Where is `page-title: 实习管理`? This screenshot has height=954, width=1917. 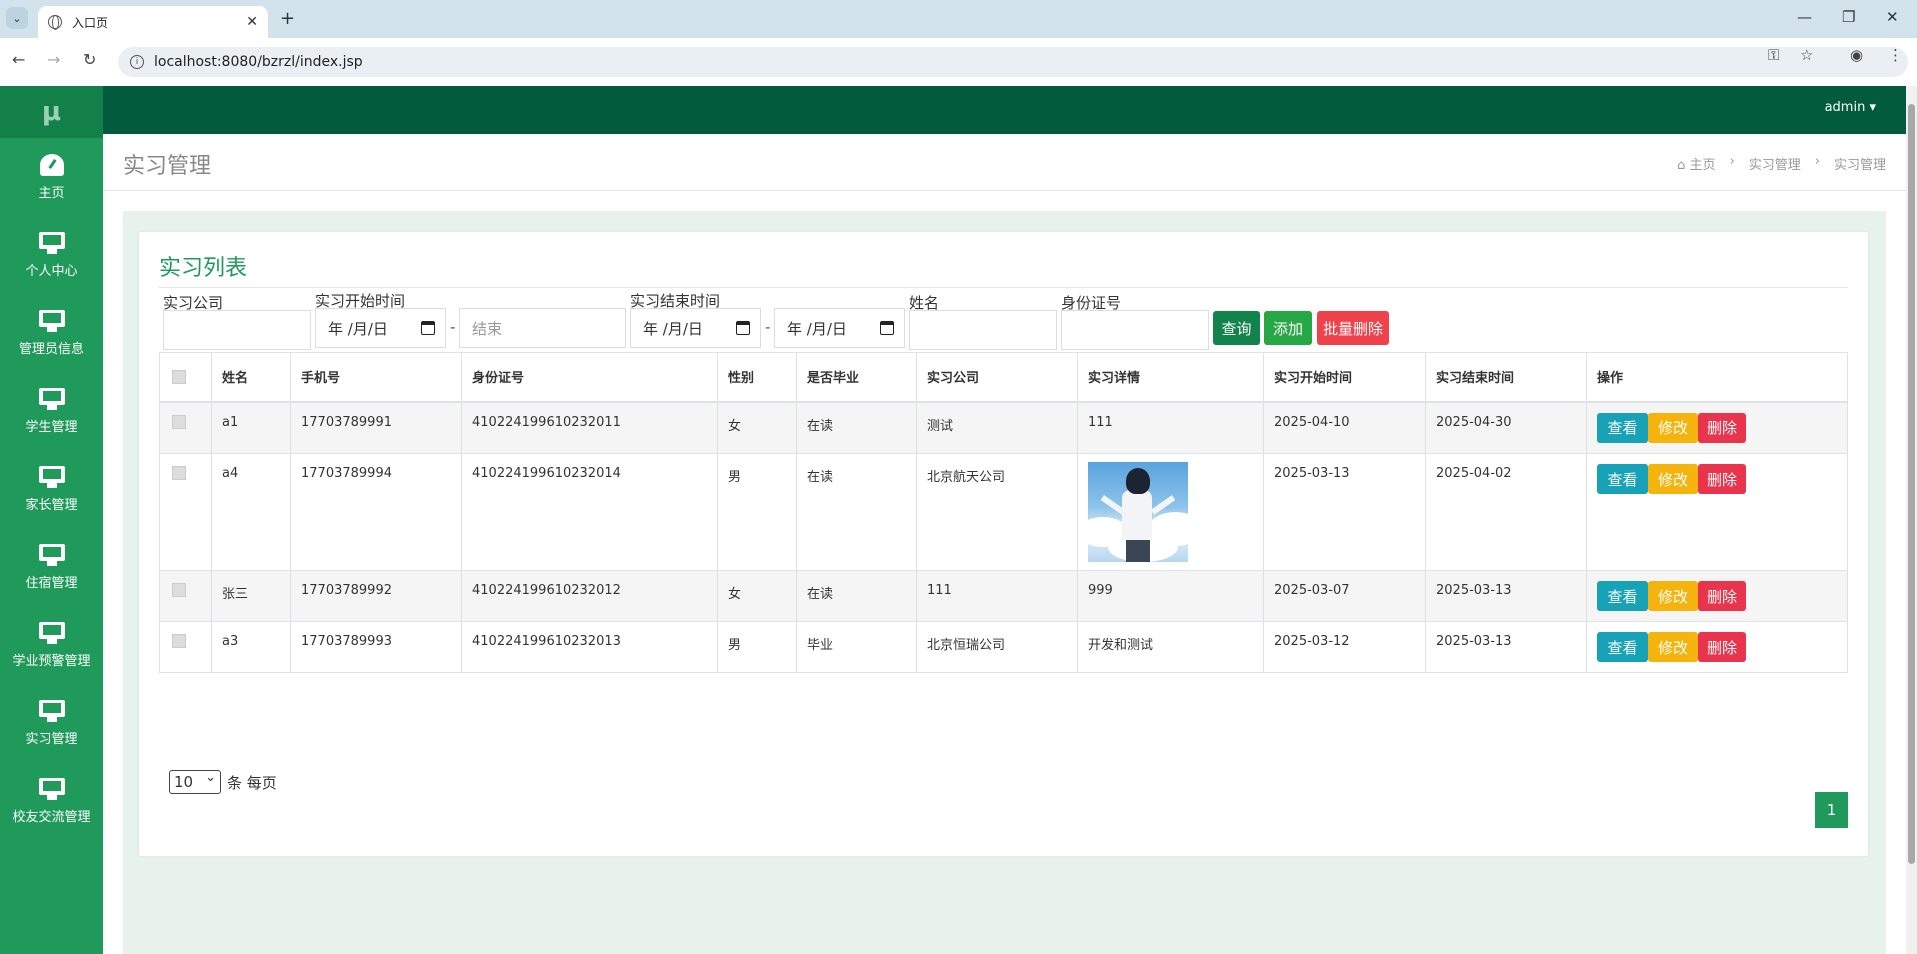
page-title: 实习管理 is located at coordinates (167, 166).